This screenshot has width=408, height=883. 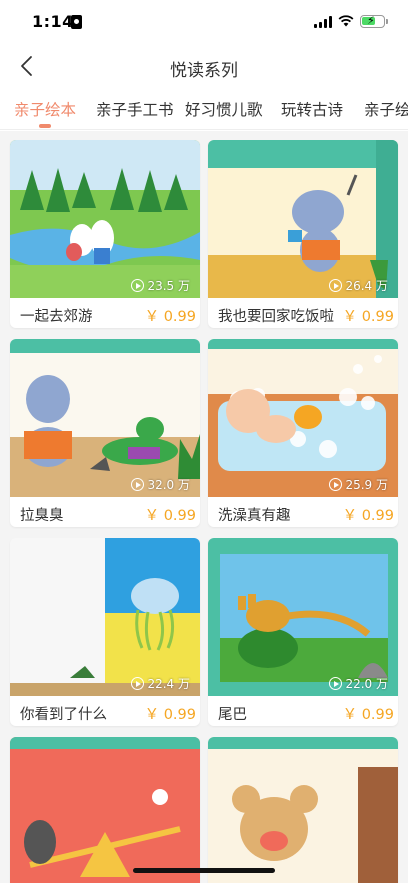 What do you see at coordinates (224, 109) in the screenshot?
I see `tab-good-habits-songs: 好习惯儿歌` at bounding box center [224, 109].